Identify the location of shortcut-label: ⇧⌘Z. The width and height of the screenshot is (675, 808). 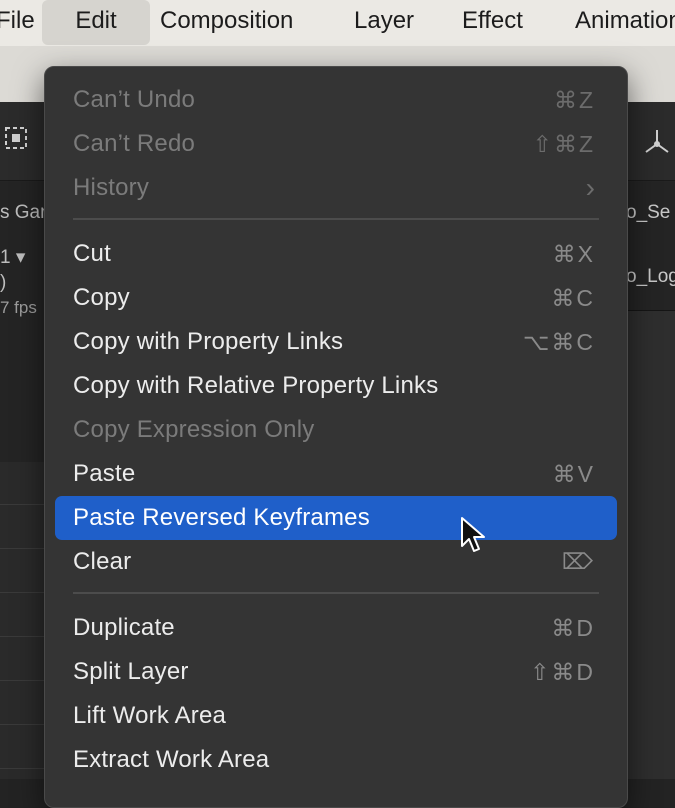
(563, 144).